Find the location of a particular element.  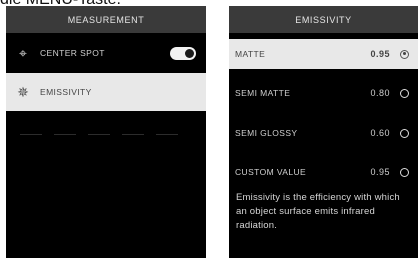

radio-selected-icon is located at coordinates (404, 54).